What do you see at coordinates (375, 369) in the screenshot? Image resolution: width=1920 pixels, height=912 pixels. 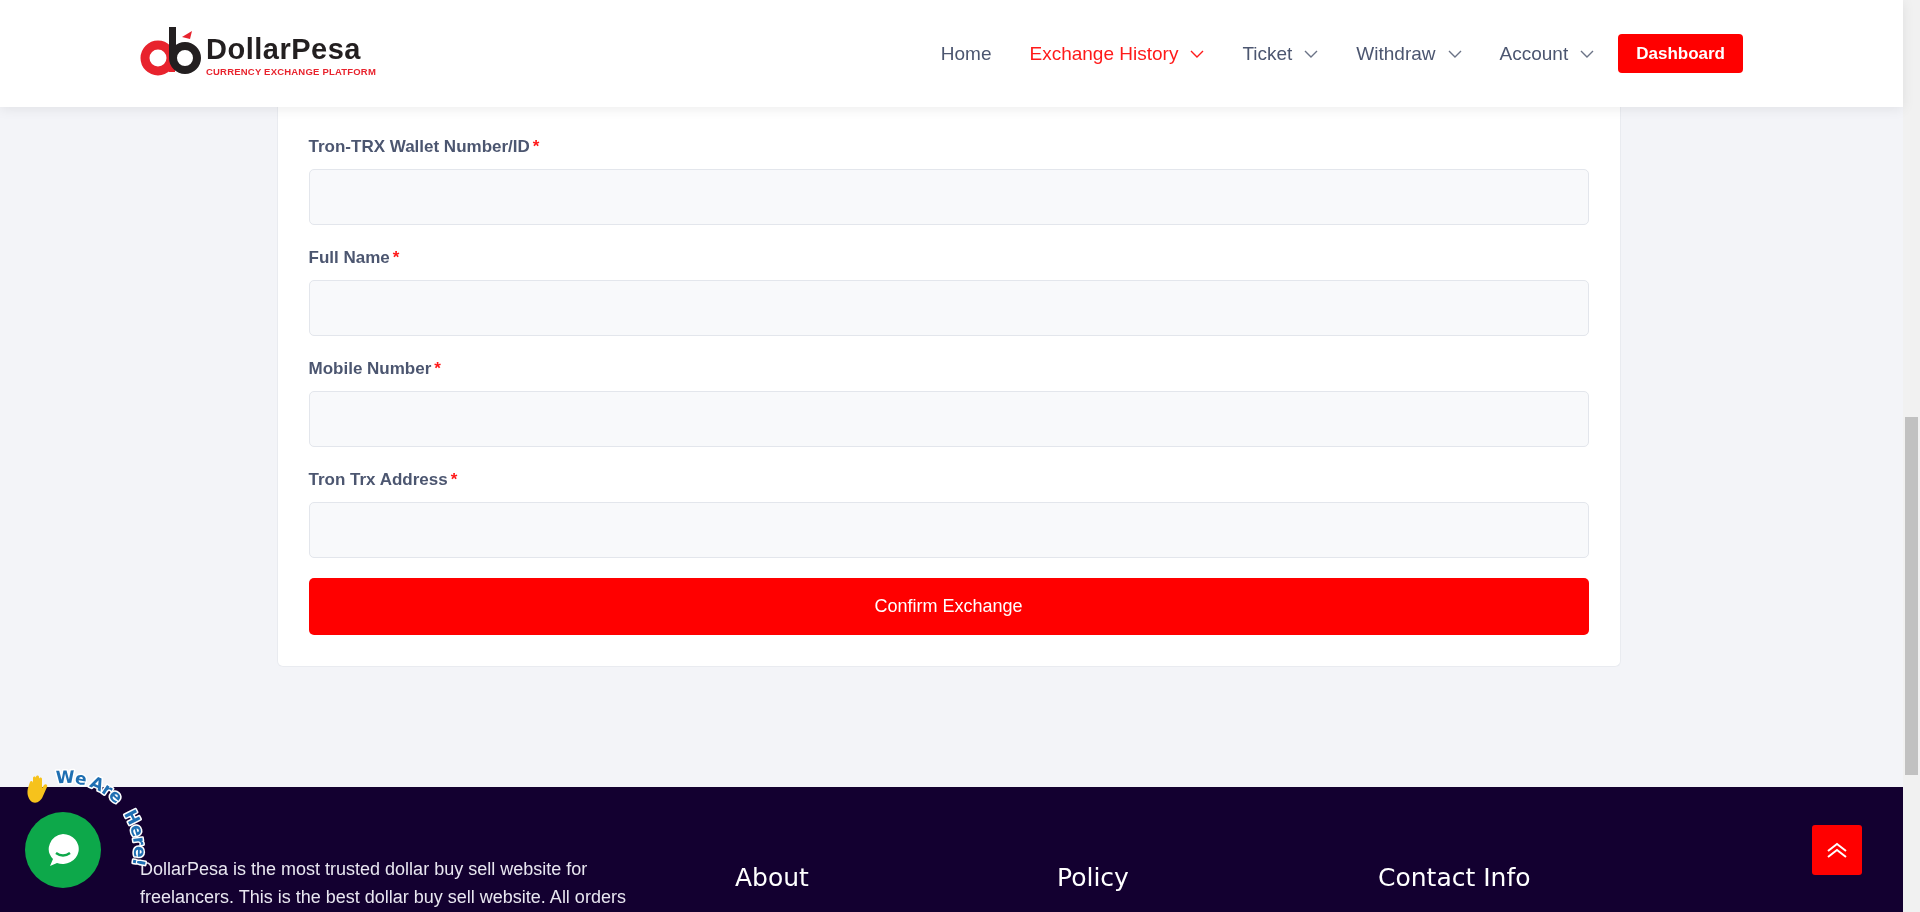 I see `field-label: Mobile Number *` at bounding box center [375, 369].